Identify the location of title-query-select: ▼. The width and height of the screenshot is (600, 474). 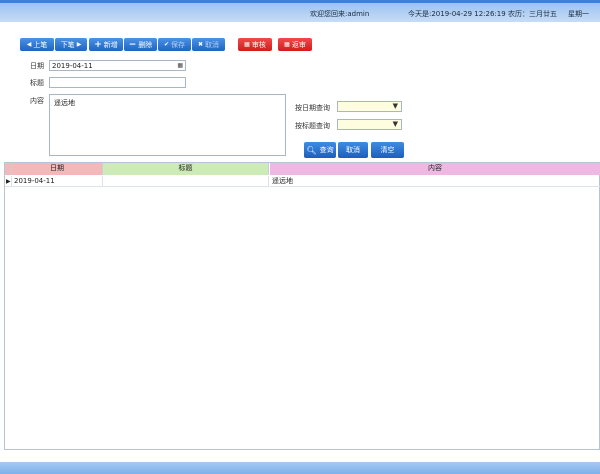
(369, 124).